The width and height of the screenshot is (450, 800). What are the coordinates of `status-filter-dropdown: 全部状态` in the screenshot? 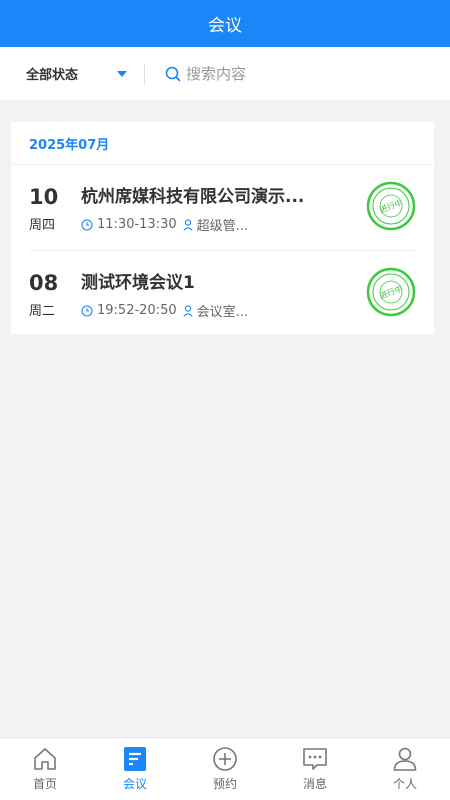 It's located at (72, 73).